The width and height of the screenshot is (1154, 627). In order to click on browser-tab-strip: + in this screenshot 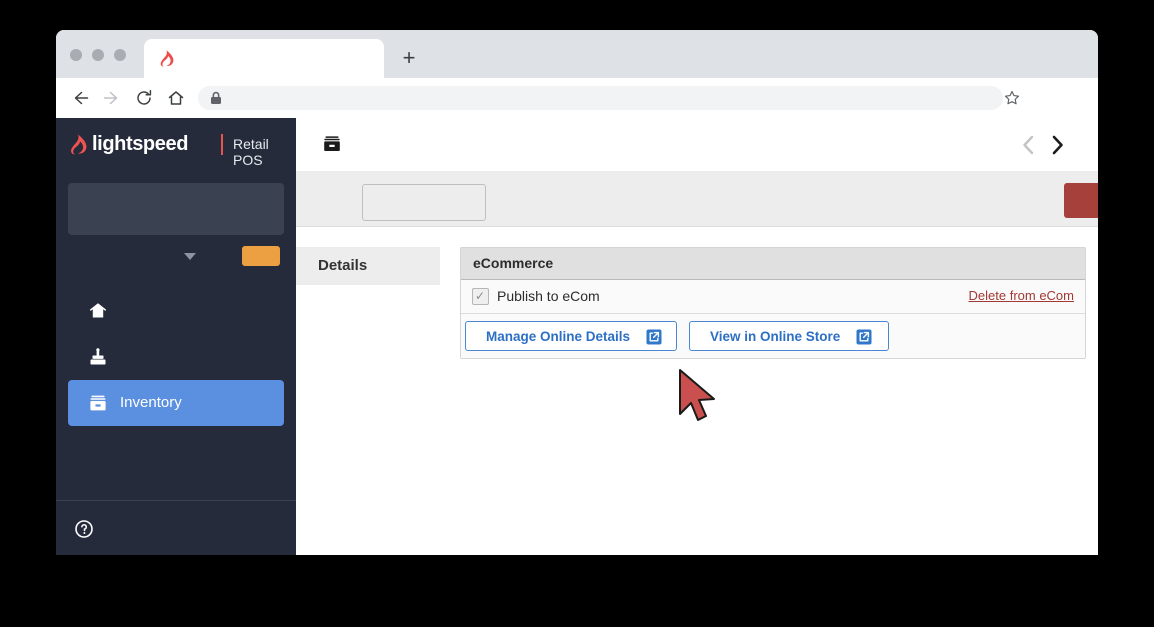, I will do `click(577, 54)`.